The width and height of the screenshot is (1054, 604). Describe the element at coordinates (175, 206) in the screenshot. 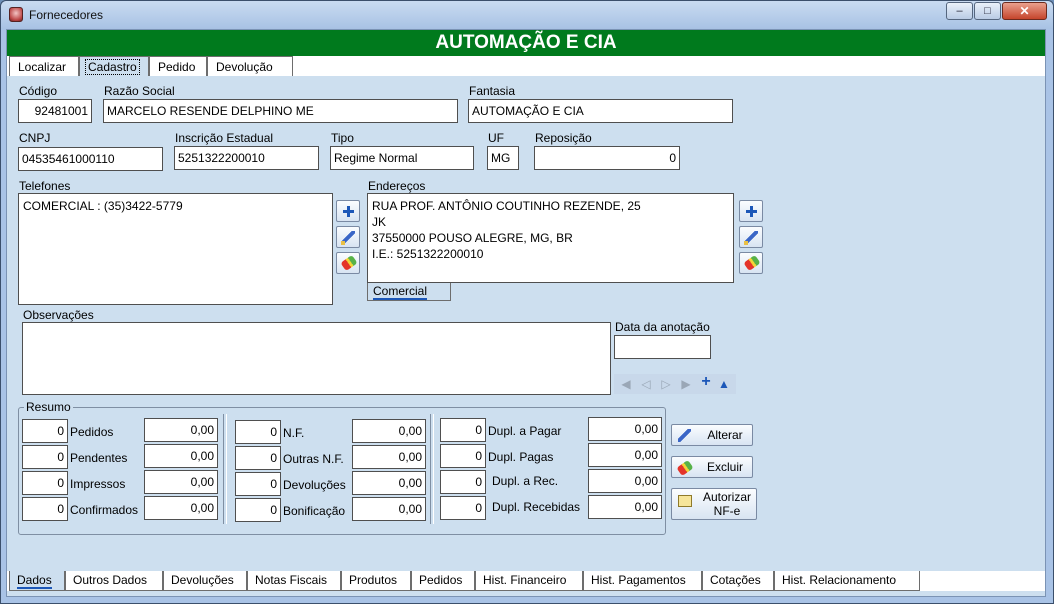

I see `list-item: COMERCIAL : (35)3422-5779` at that location.